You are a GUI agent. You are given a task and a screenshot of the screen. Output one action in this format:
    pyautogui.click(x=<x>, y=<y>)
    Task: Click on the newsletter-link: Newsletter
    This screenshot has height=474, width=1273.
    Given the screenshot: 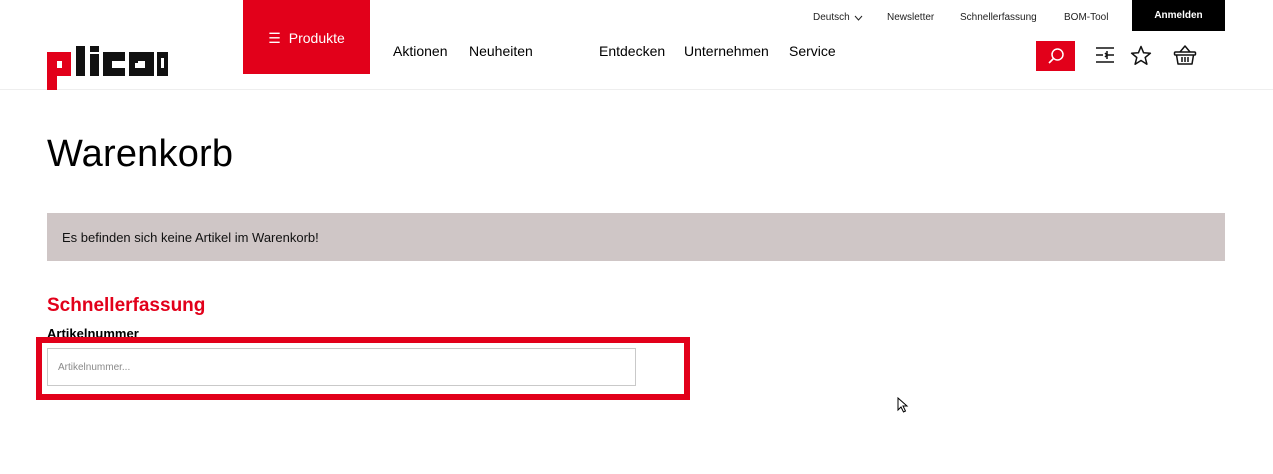 What is the action you would take?
    pyautogui.click(x=910, y=17)
    